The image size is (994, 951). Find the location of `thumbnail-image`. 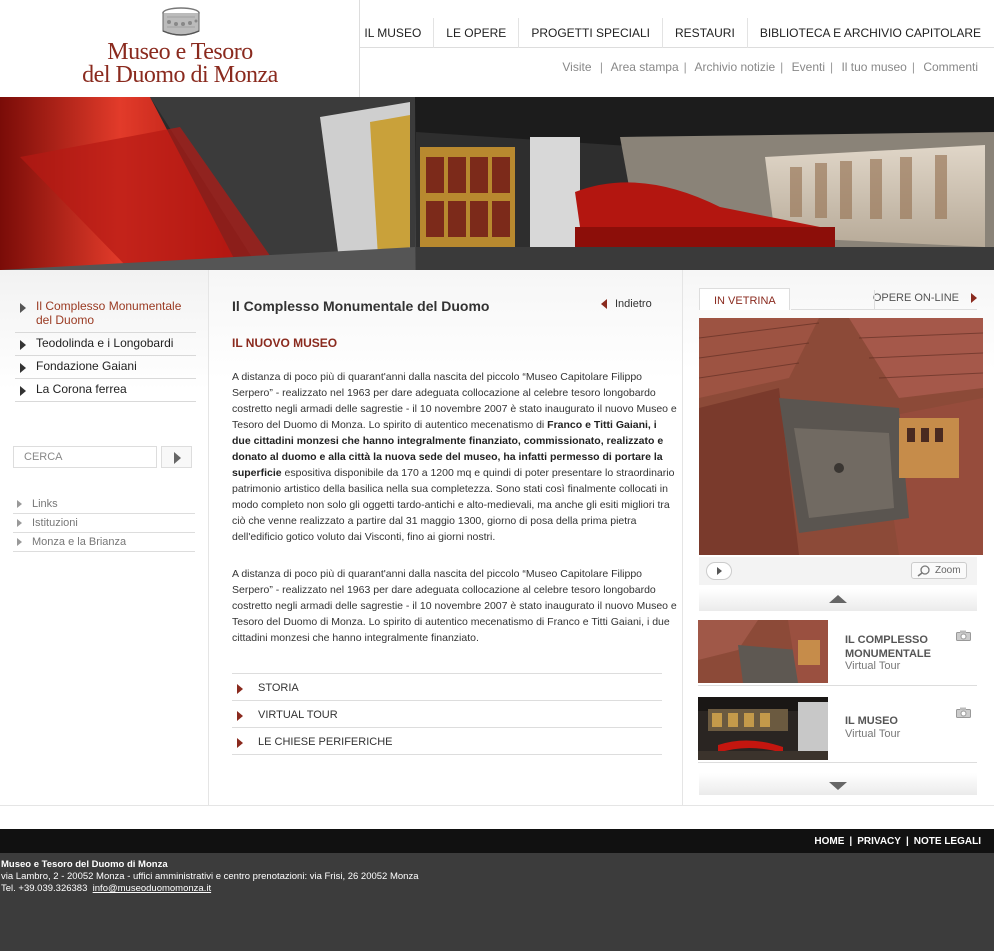

thumbnail-image is located at coordinates (763, 651).